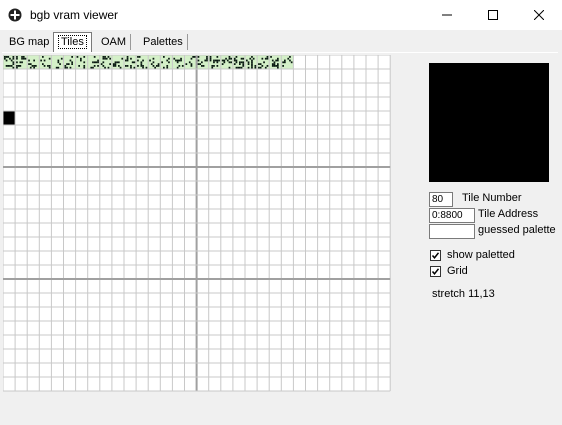 The width and height of the screenshot is (562, 425). I want to click on tile-address-label: Tile Address, so click(508, 214).